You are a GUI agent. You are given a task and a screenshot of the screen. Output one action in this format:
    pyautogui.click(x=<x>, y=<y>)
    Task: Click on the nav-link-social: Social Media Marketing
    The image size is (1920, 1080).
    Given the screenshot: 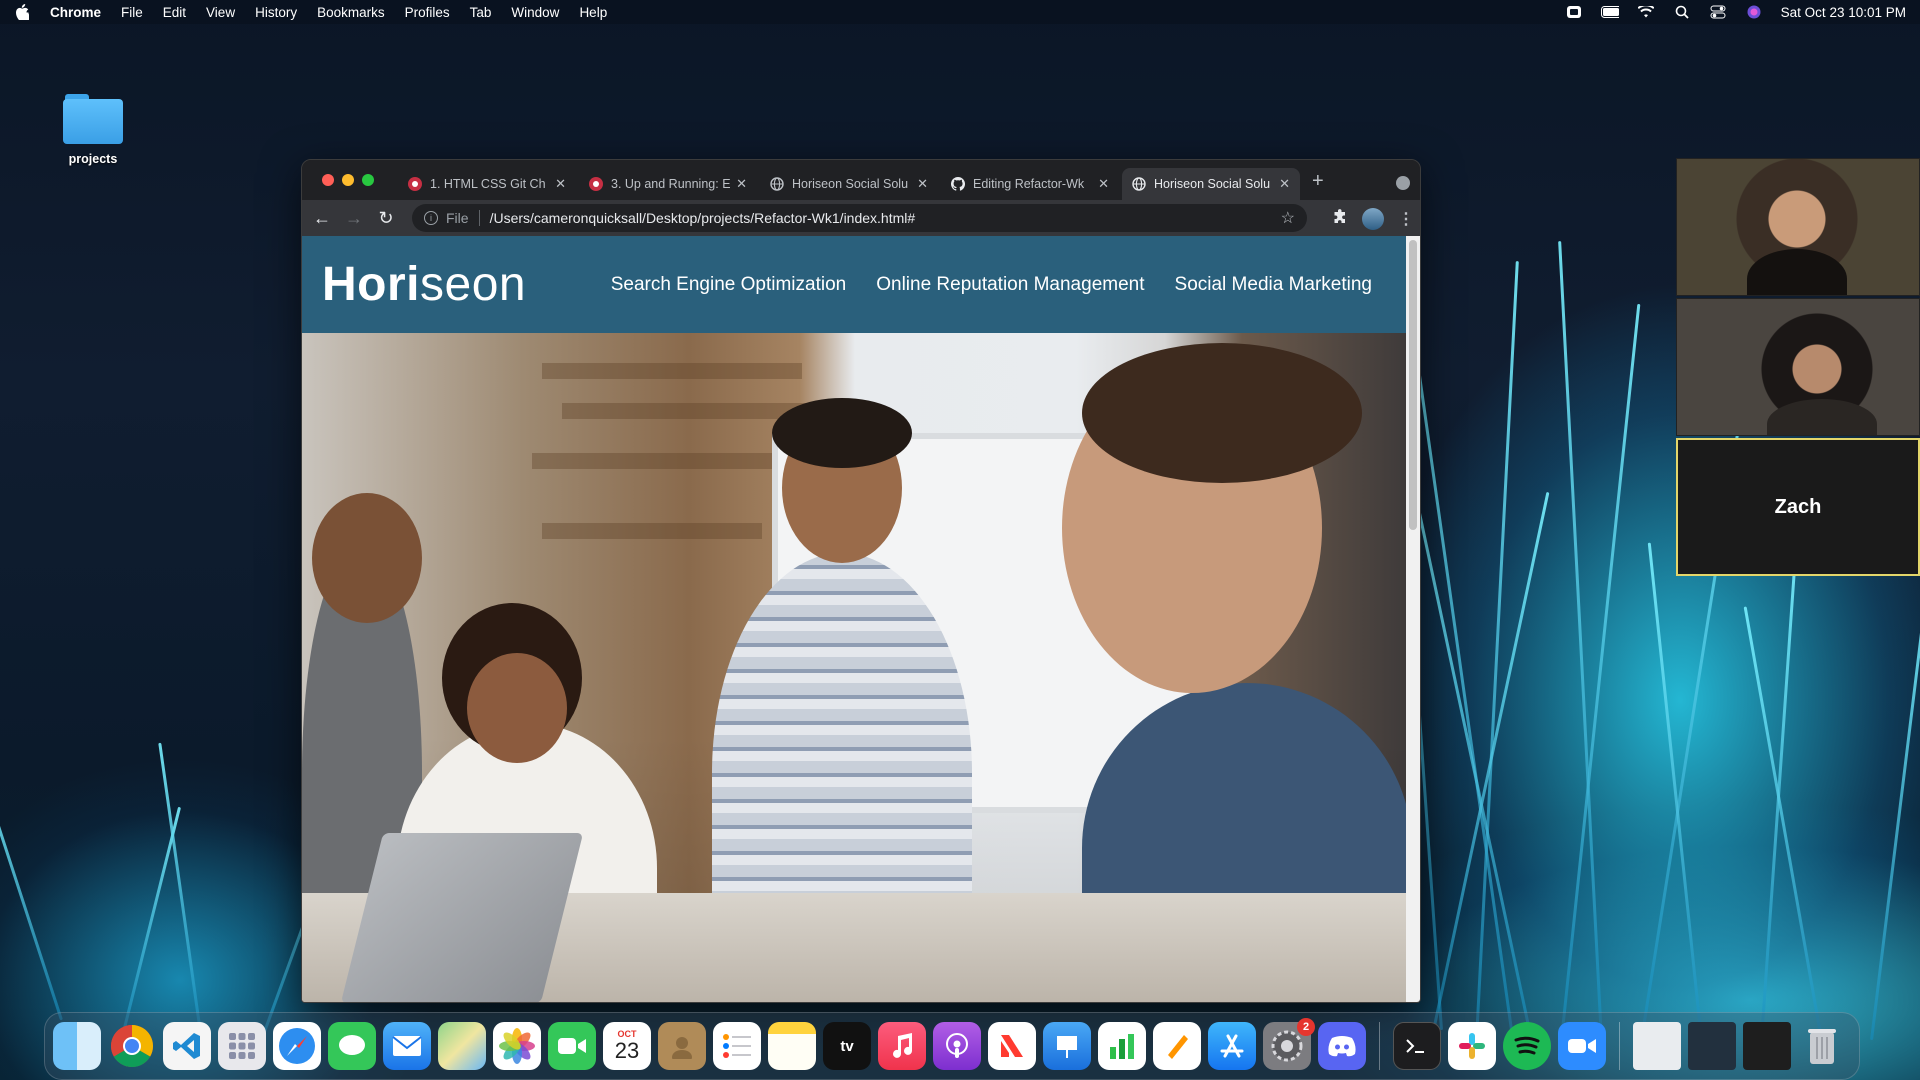 What is the action you would take?
    pyautogui.click(x=1273, y=285)
    